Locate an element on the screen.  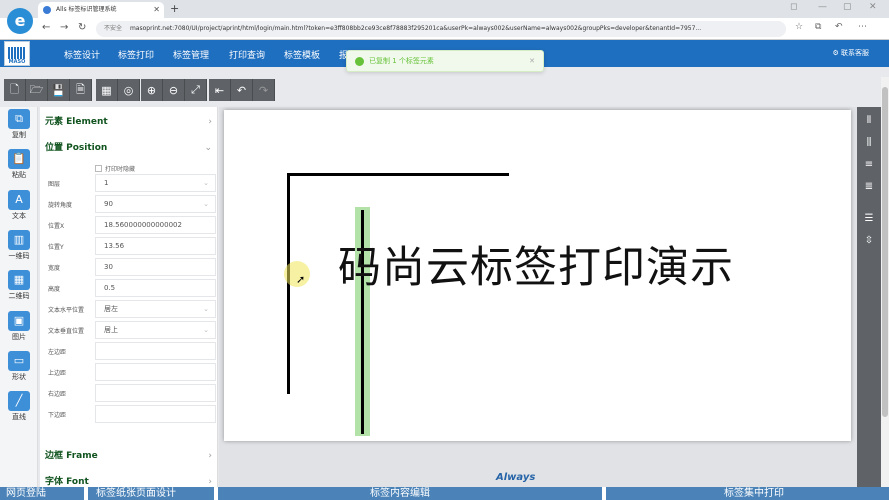
section-title: 字体 Font is located at coordinates (67, 482).